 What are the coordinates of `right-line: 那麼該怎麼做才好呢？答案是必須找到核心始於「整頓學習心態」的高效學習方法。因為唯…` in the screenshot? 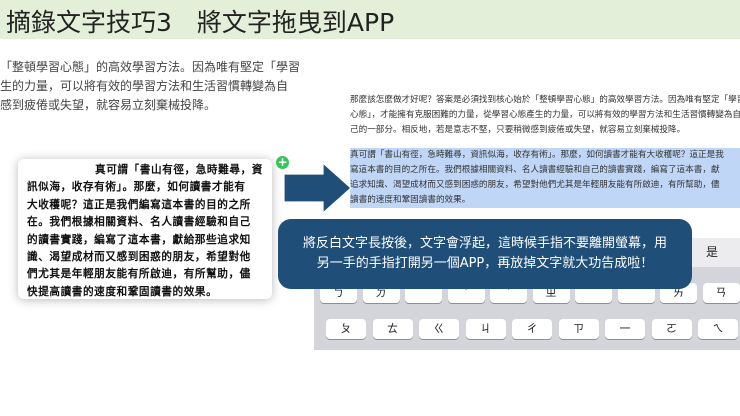 It's located at (545, 100).